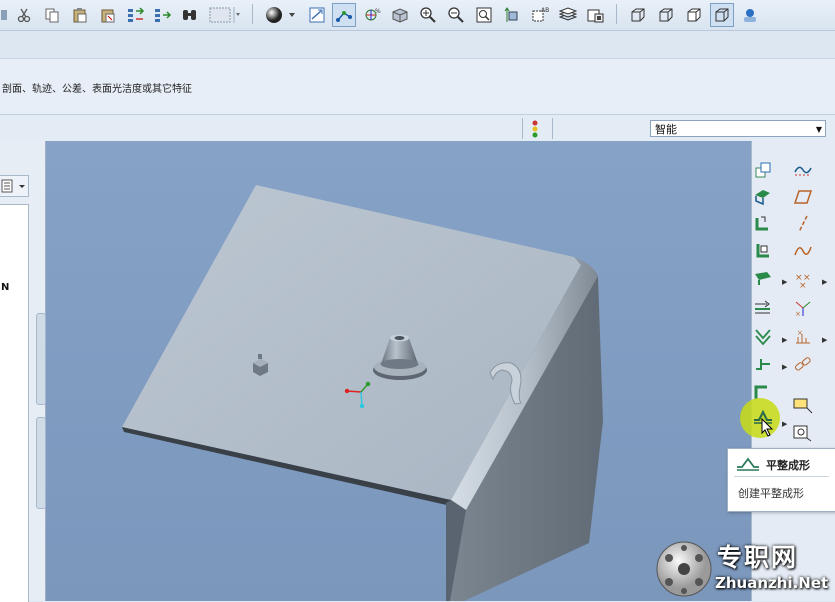 The image size is (835, 602). Describe the element at coordinates (803, 433) in the screenshot. I see `inspect-button` at that location.